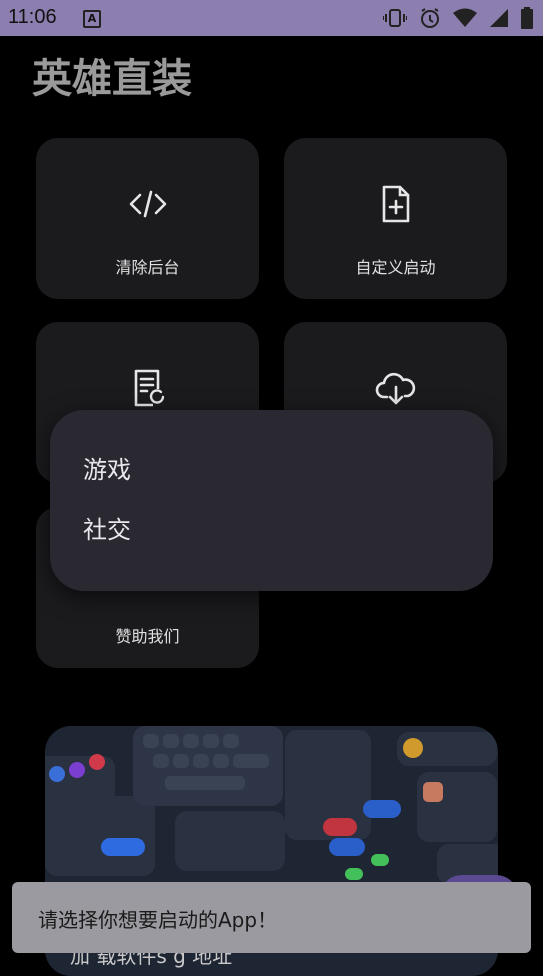 Image resolution: width=543 pixels, height=976 pixels. I want to click on banner-avatar, so click(413, 748).